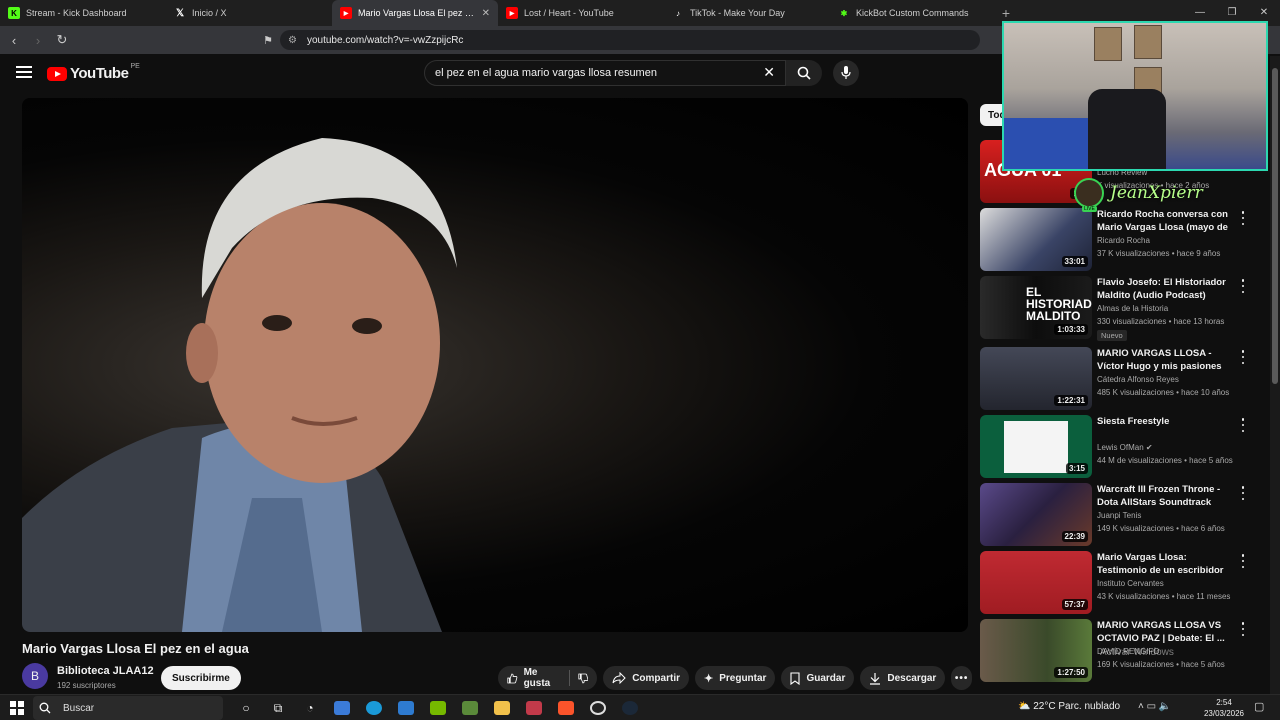 This screenshot has width=1280, height=720. Describe the element at coordinates (961, 678) in the screenshot. I see `more-actions-button: •••` at that location.